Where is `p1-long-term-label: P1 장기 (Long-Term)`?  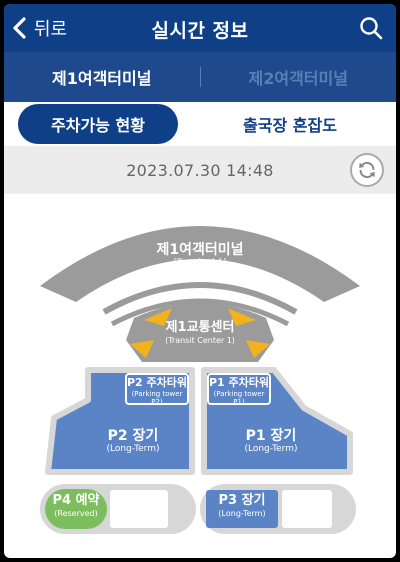
p1-long-term-label: P1 장기 (Long-Term) is located at coordinates (271, 441).